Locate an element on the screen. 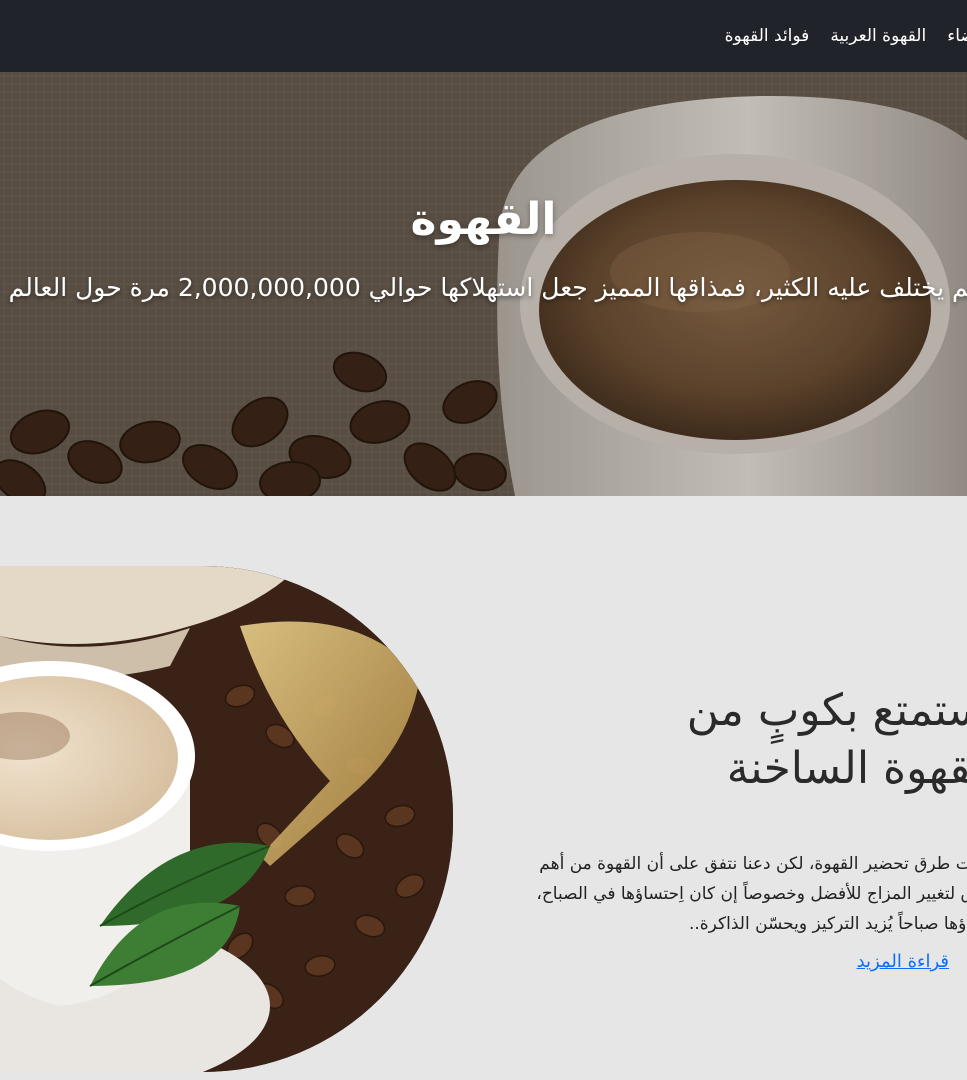 Image resolution: width=967 pixels, height=1080 pixels. feature-heading: استمتع بكوبٍ من القهوة الساخنة is located at coordinates (826, 739).